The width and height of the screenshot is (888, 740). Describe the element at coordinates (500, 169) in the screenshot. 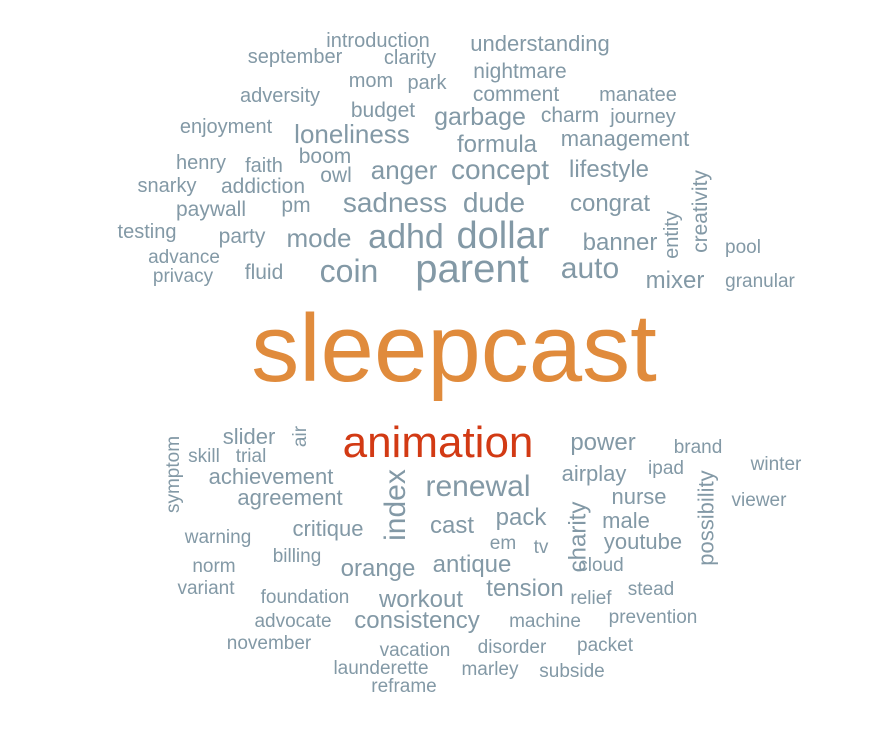

I see `cloud-word: concept` at that location.